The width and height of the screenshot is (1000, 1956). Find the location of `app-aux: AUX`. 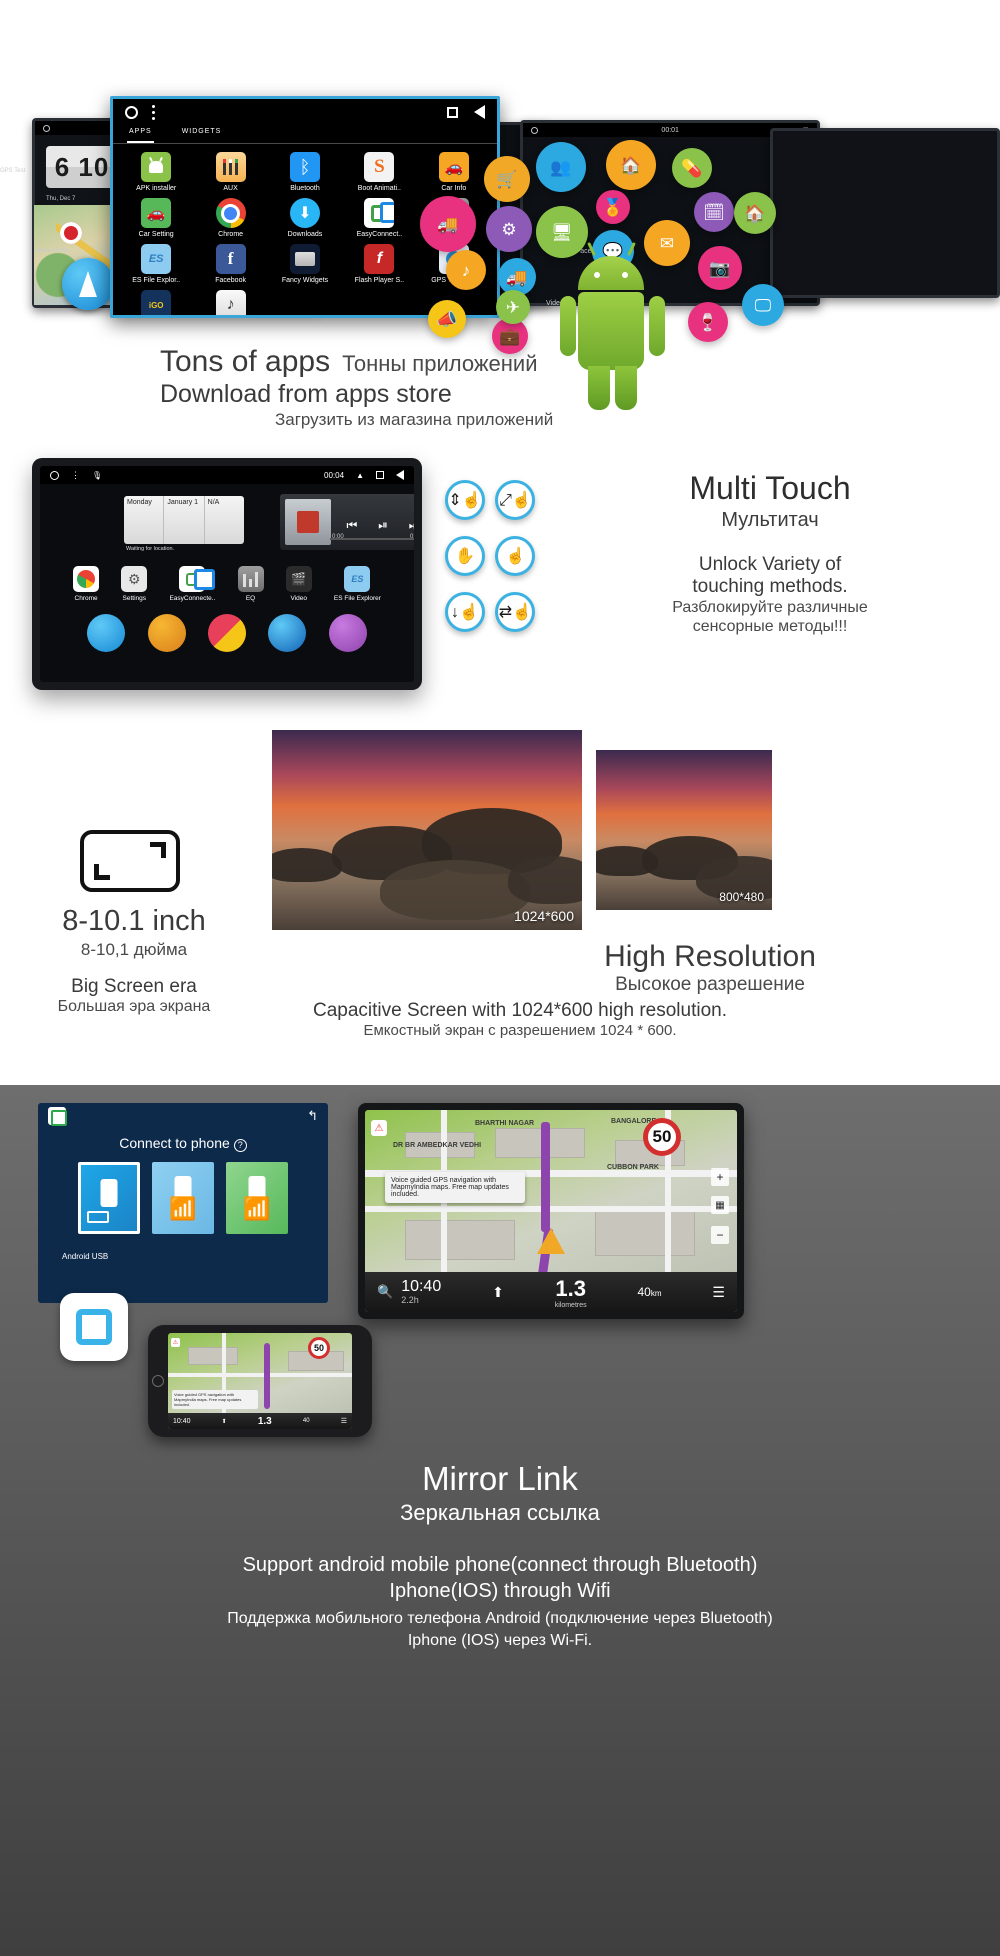

app-aux: AUX is located at coordinates (230, 172).